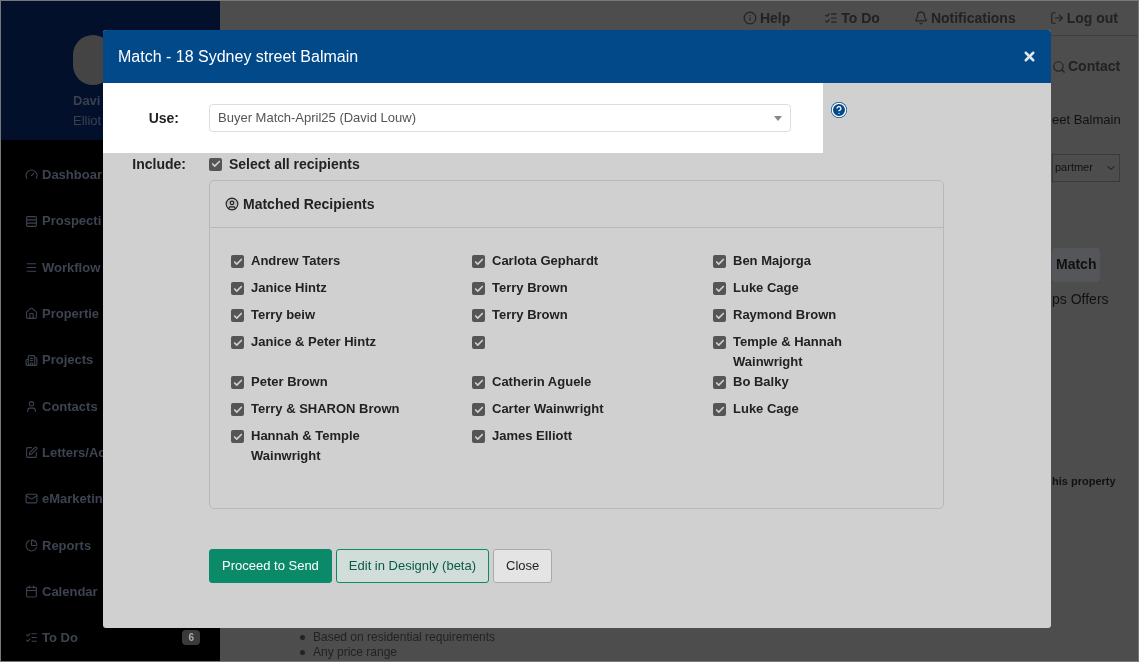  Describe the element at coordinates (1084, 481) in the screenshot. I see `note-text: his property` at that location.